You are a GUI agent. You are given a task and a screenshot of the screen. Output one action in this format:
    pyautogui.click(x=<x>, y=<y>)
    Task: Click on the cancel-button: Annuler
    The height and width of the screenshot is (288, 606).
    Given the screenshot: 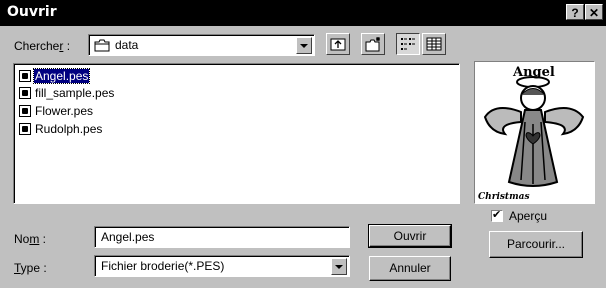 What is the action you would take?
    pyautogui.click(x=410, y=268)
    